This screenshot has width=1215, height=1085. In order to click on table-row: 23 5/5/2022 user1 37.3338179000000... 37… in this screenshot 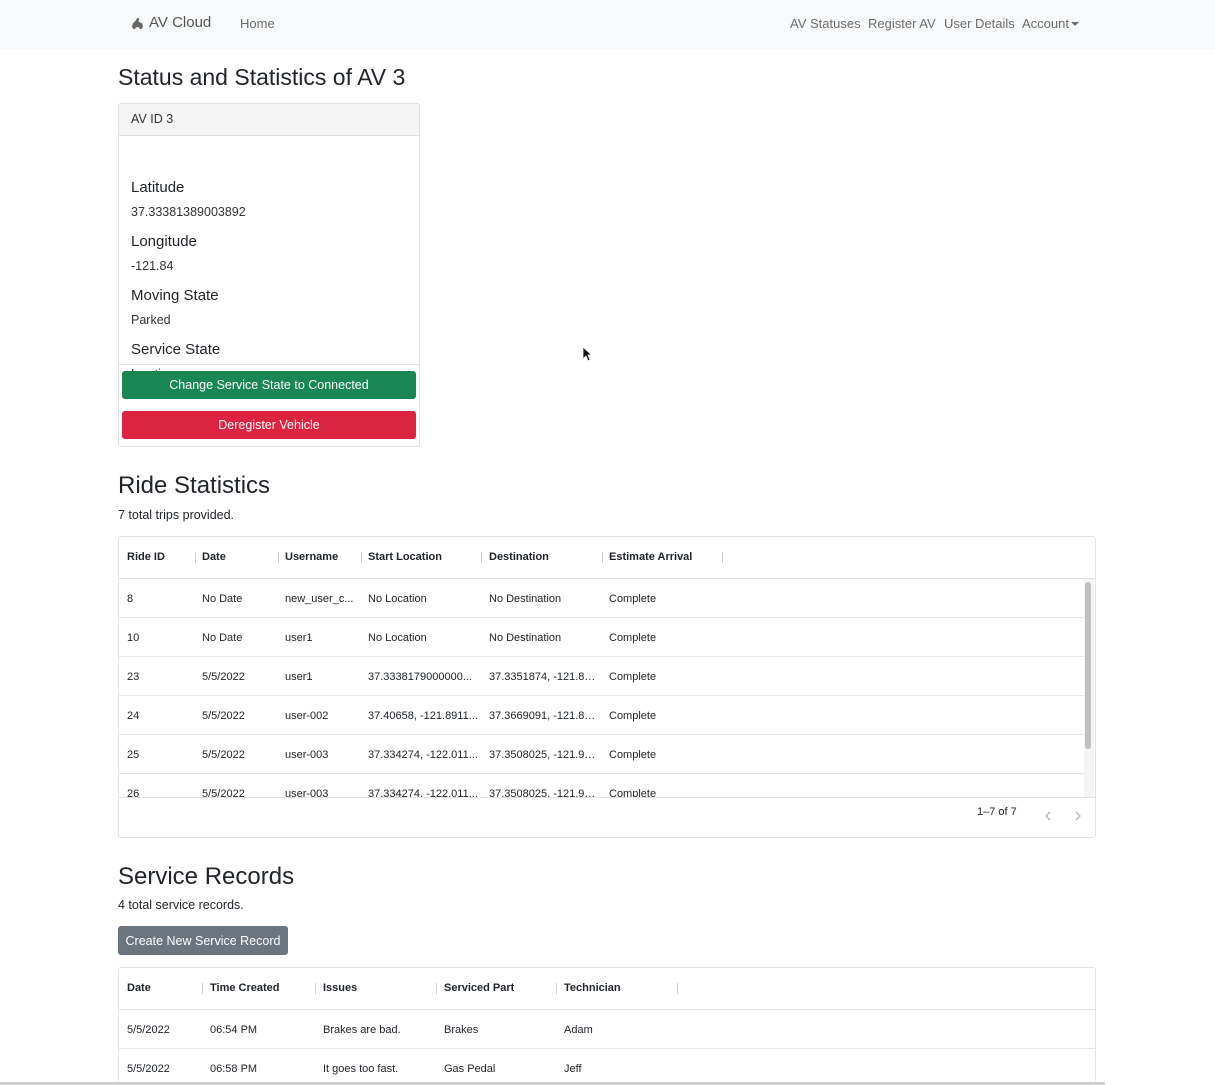, I will do `click(601, 676)`.